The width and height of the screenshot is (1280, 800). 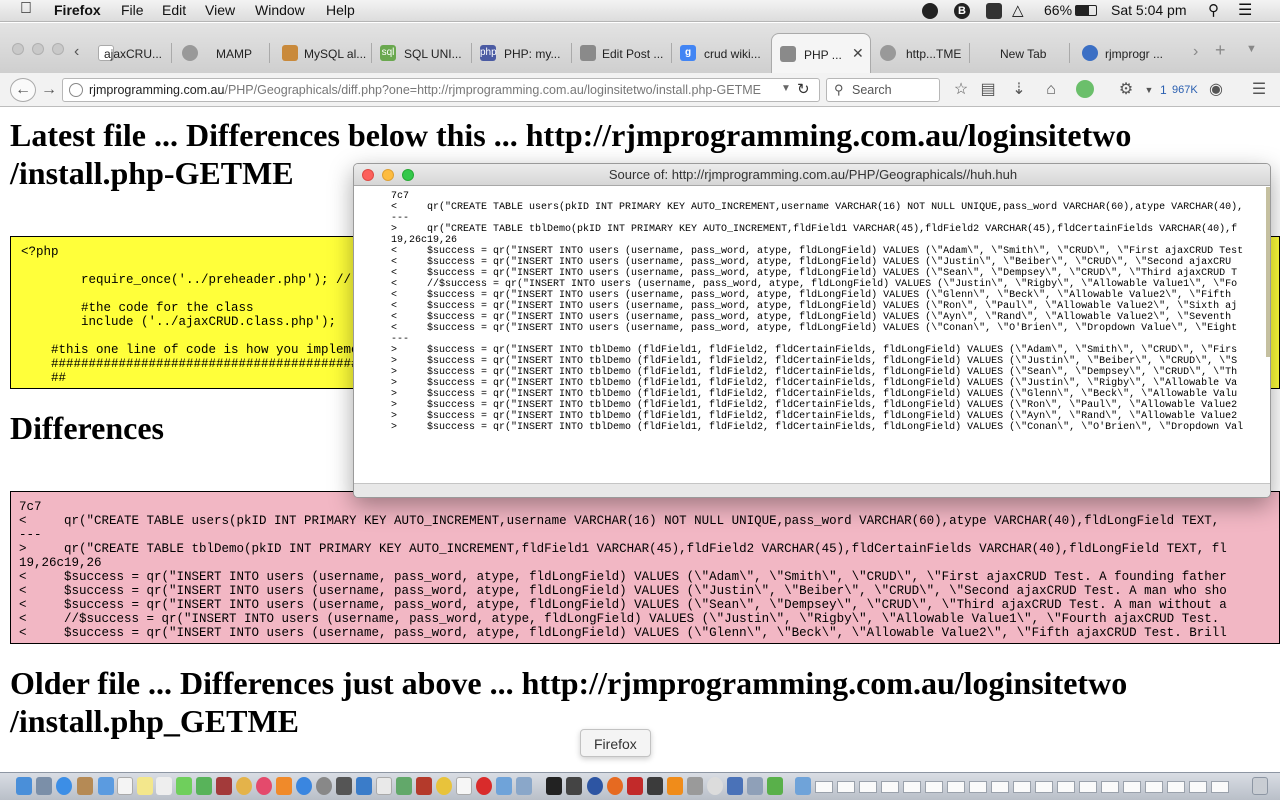 What do you see at coordinates (735, 786) in the screenshot?
I see `virtualbox-icon` at bounding box center [735, 786].